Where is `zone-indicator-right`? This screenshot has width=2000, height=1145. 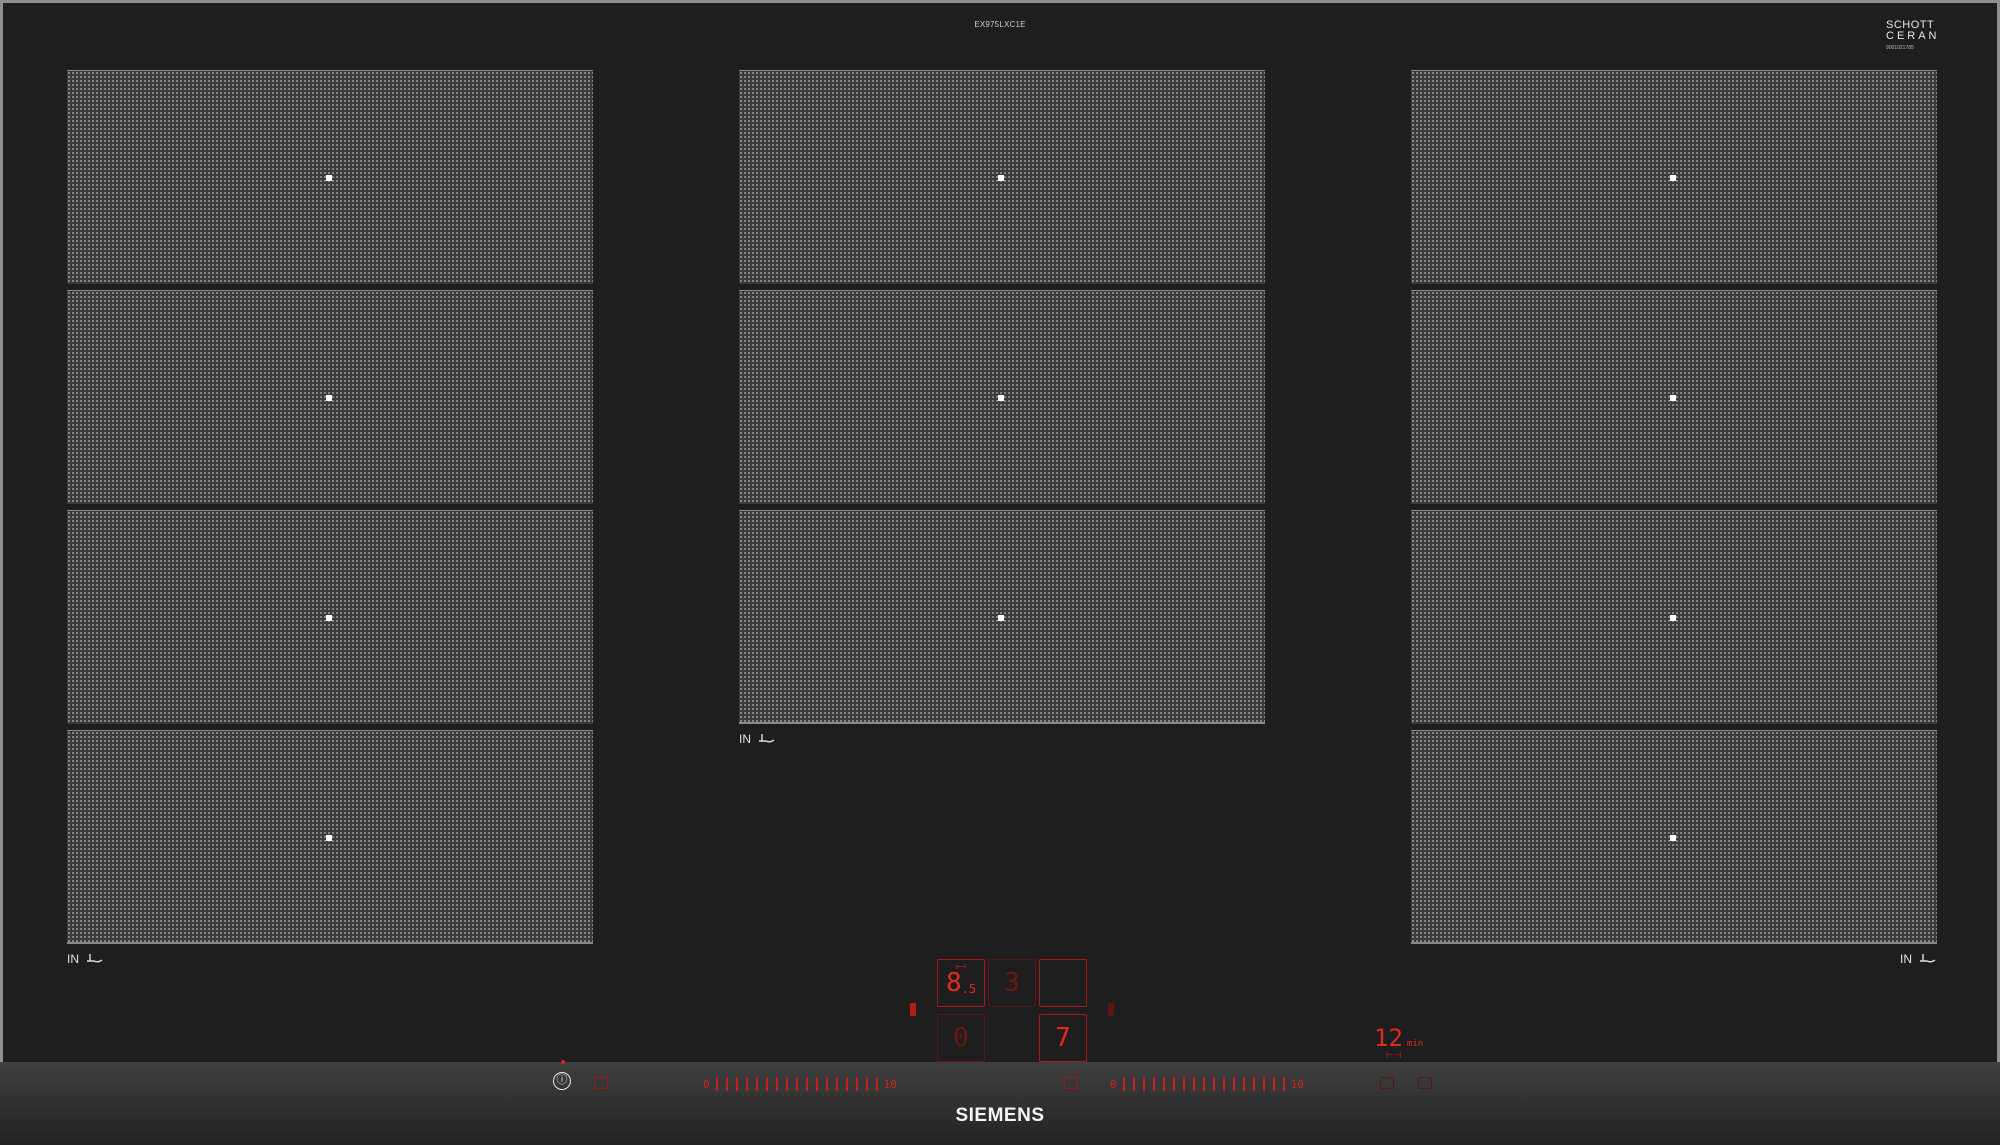
zone-indicator-right is located at coordinates (1111, 1009).